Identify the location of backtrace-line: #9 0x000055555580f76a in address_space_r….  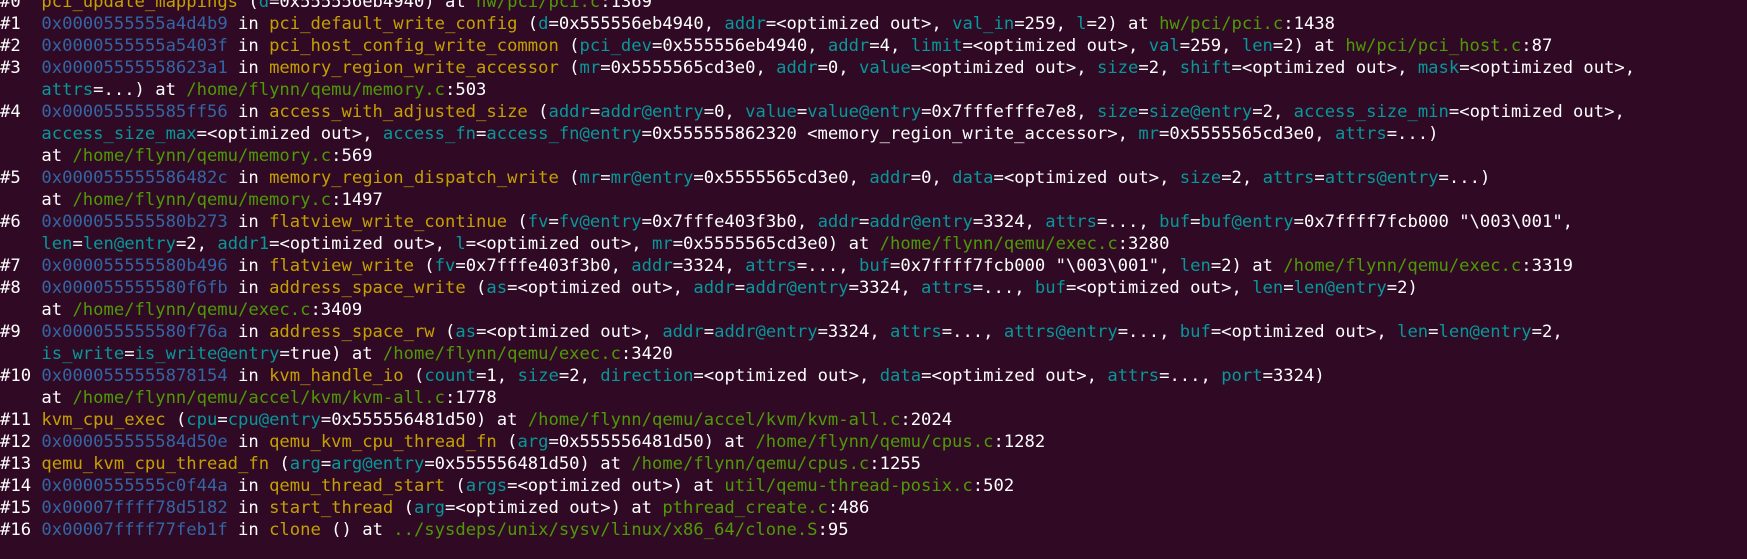
(781, 332).